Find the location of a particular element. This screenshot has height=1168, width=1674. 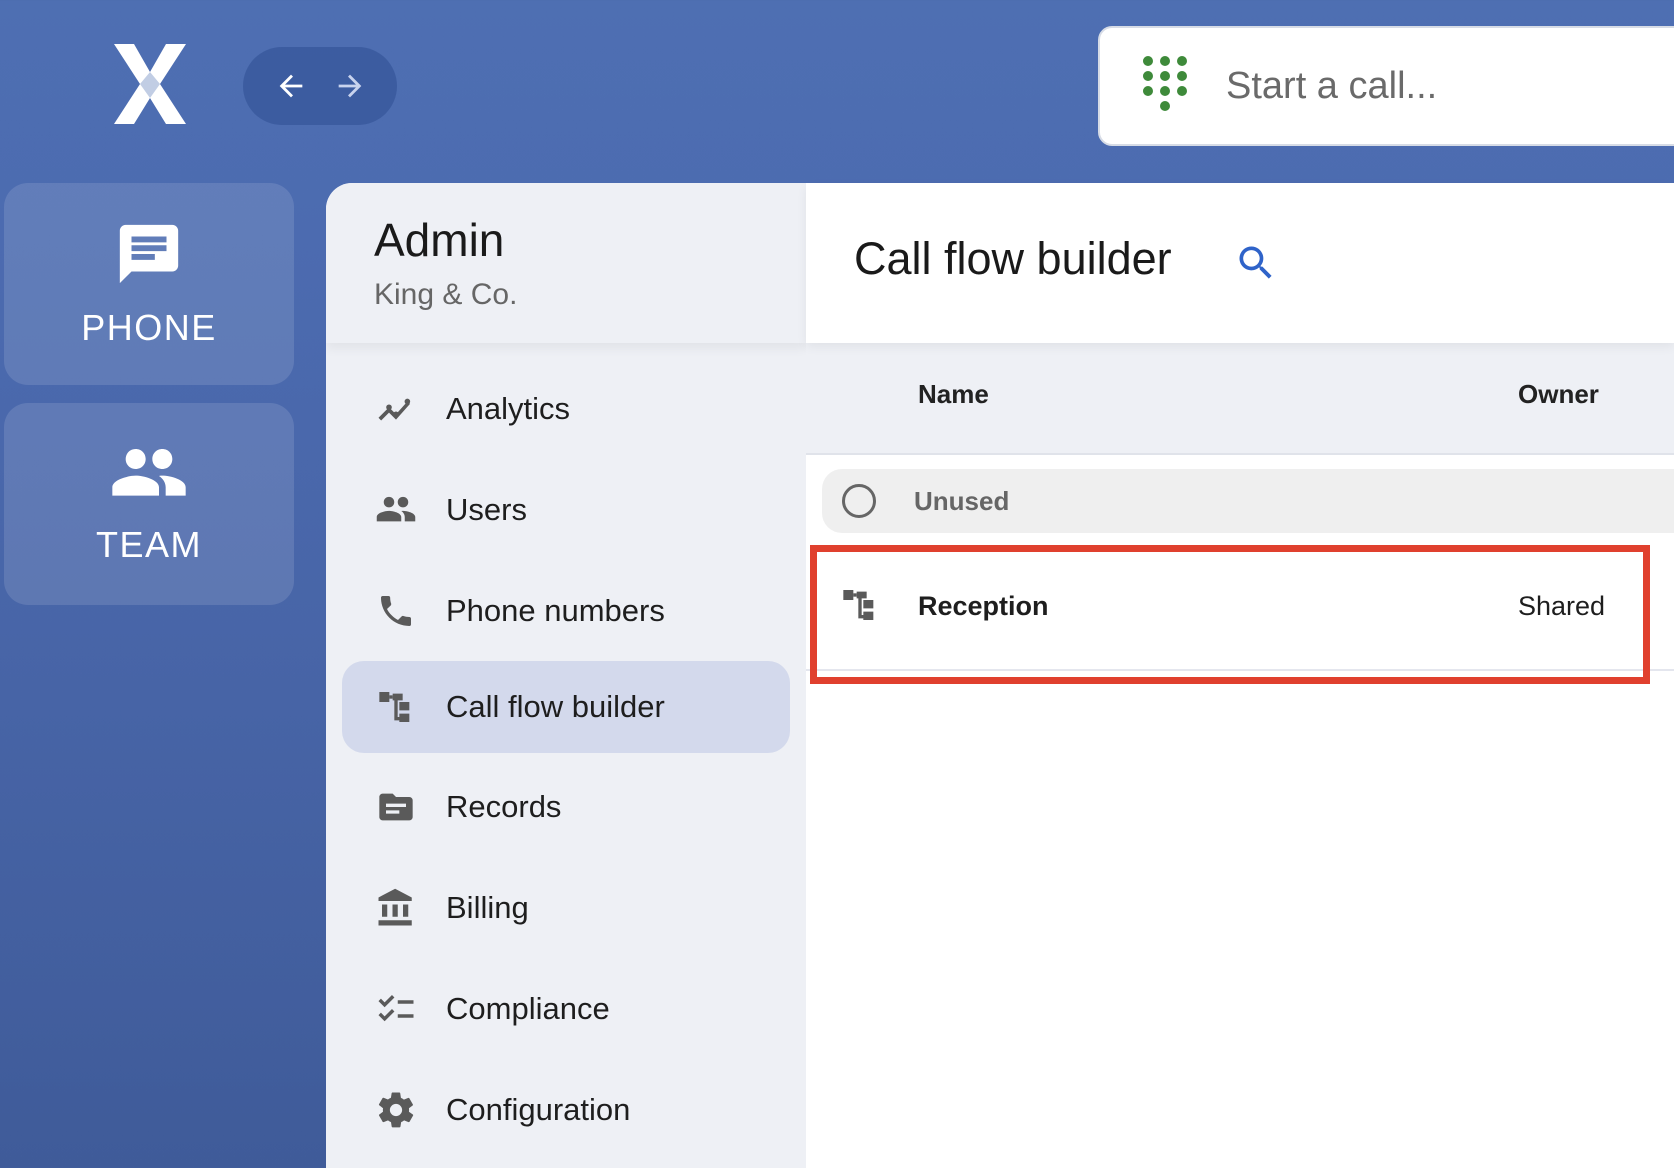

menu-item-configuration: Configuration is located at coordinates (566, 1110).